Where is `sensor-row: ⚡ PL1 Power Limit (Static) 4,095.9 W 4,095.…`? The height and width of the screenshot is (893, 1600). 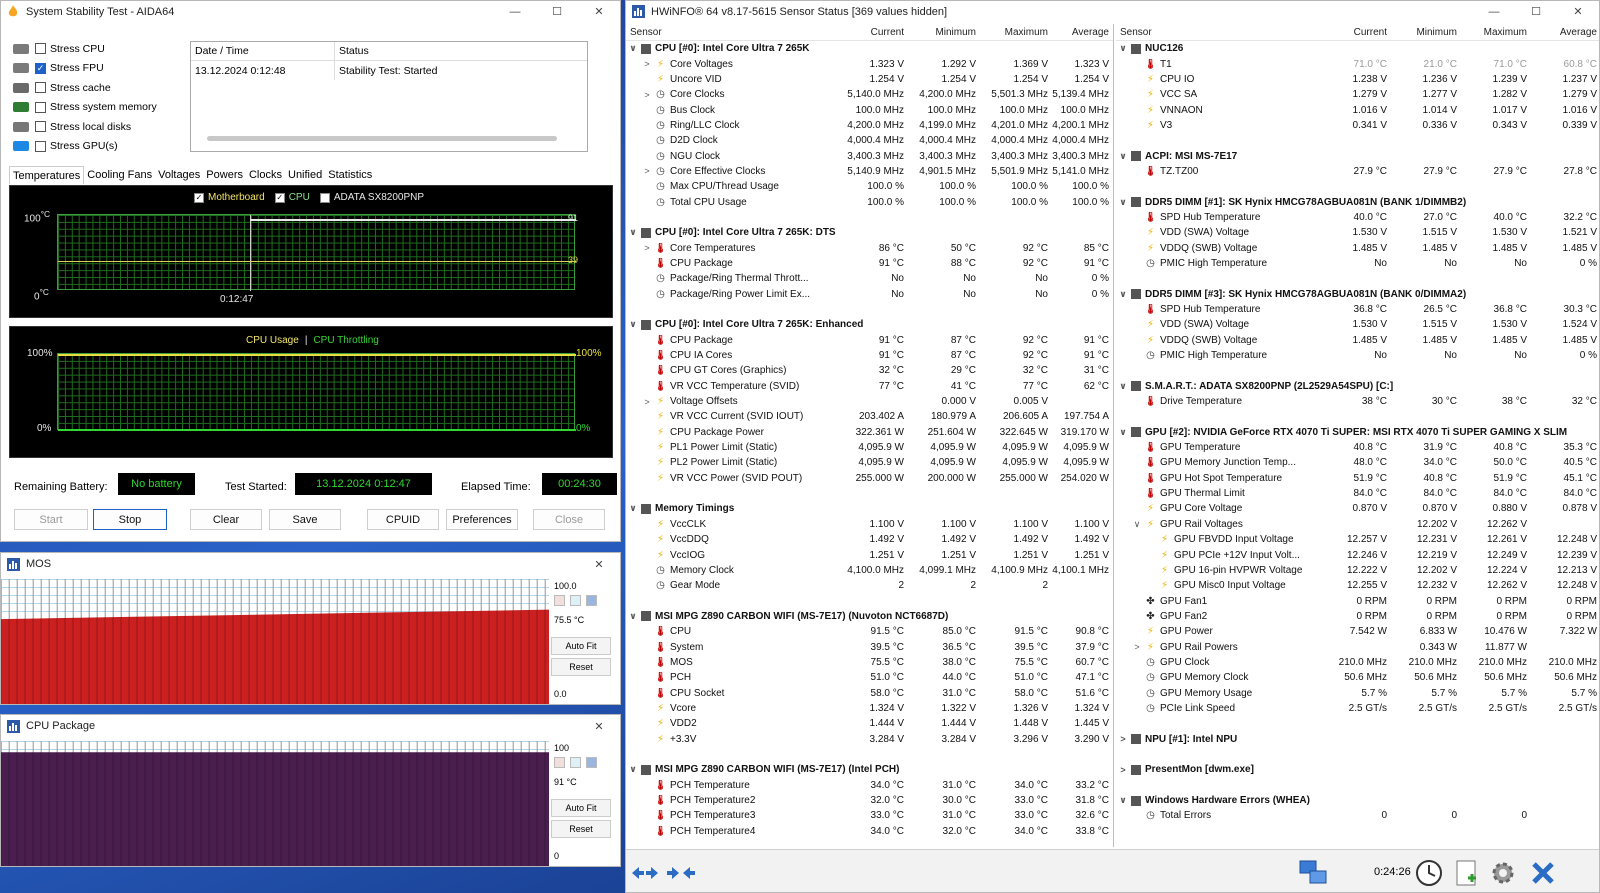 sensor-row: ⚡ PL1 Power Limit (Static) 4,095.9 W 4,095.… is located at coordinates (869, 447).